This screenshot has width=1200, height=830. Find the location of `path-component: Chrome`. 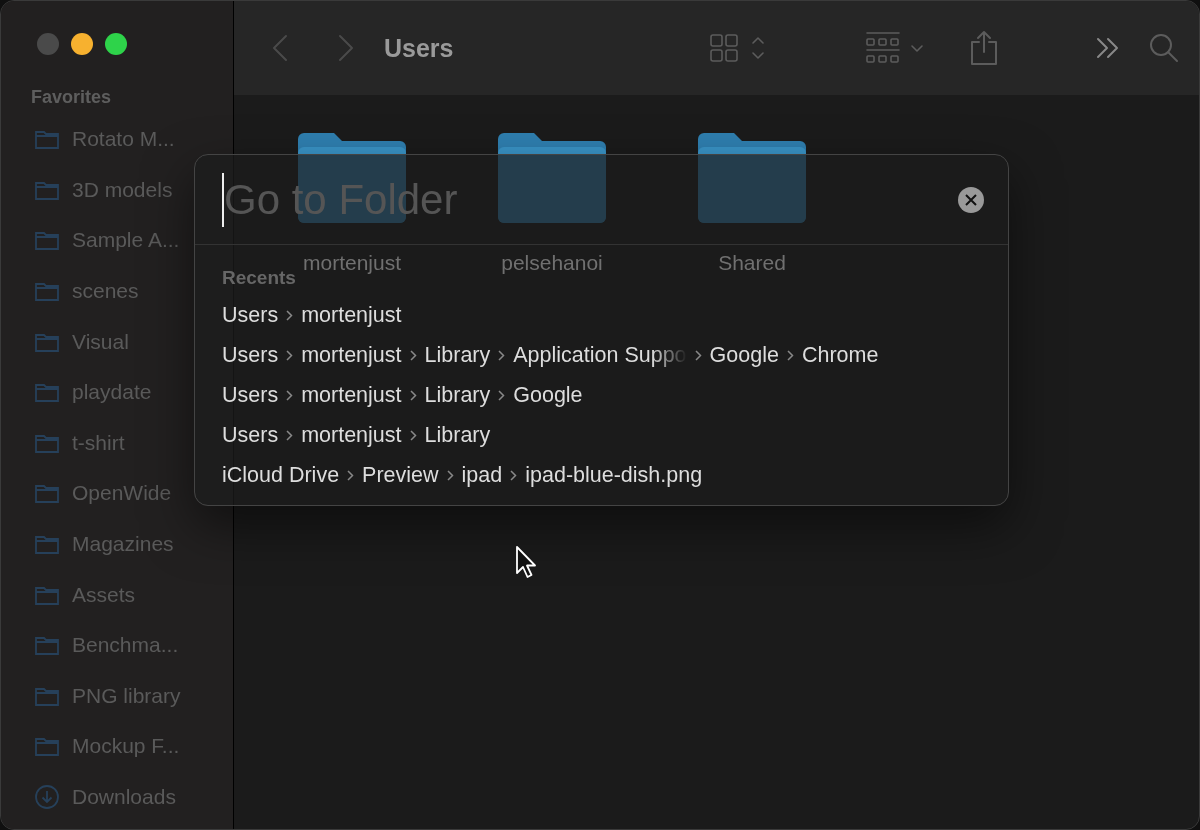

path-component: Chrome is located at coordinates (840, 355).